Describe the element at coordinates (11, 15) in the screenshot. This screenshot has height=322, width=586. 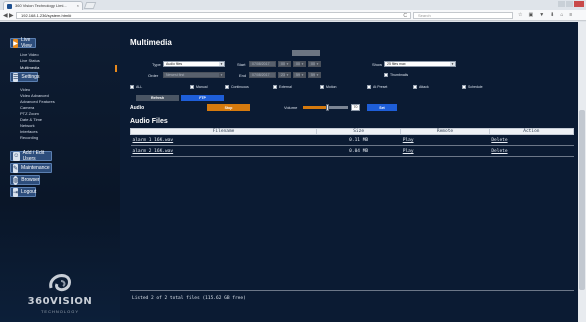
I see `forward-icon: ▶` at that location.